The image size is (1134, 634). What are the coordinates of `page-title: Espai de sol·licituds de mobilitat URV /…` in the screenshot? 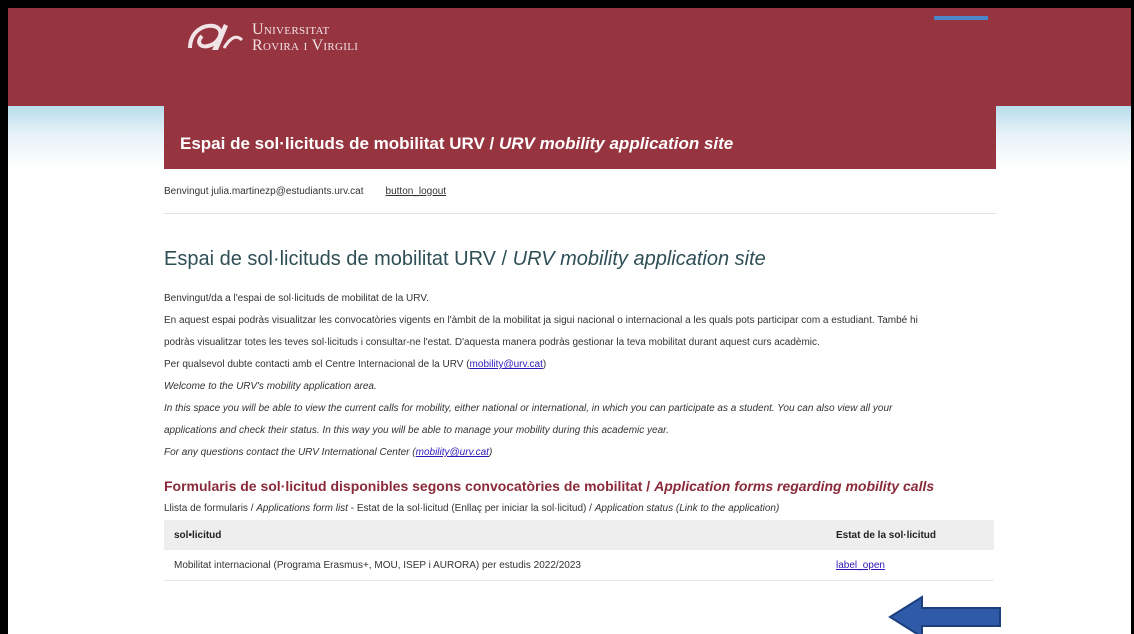 It's located at (580, 259).